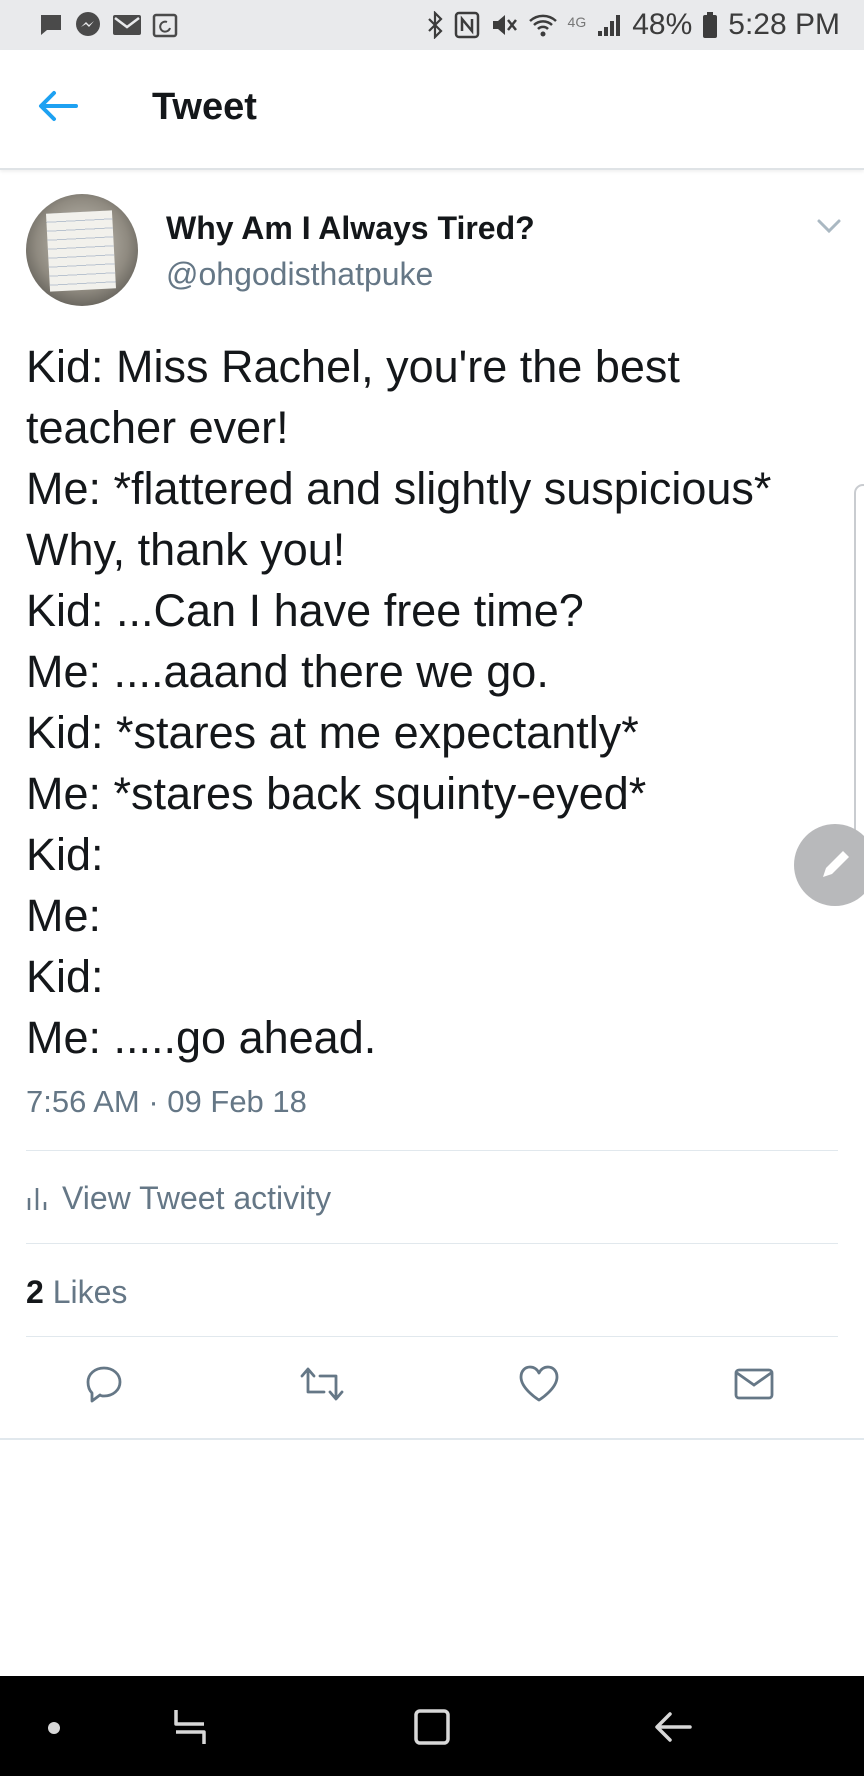  What do you see at coordinates (435, 25) in the screenshot?
I see `bluetooth-icon` at bounding box center [435, 25].